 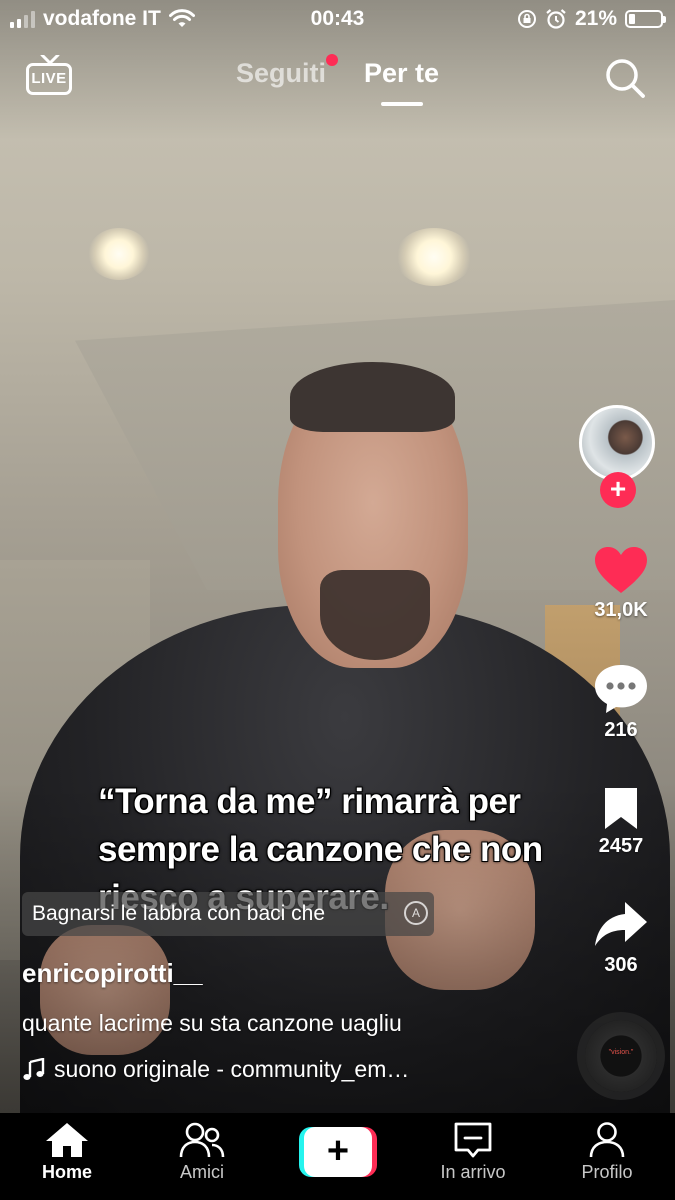 I want to click on disc-label: "vision.", so click(x=621, y=1052).